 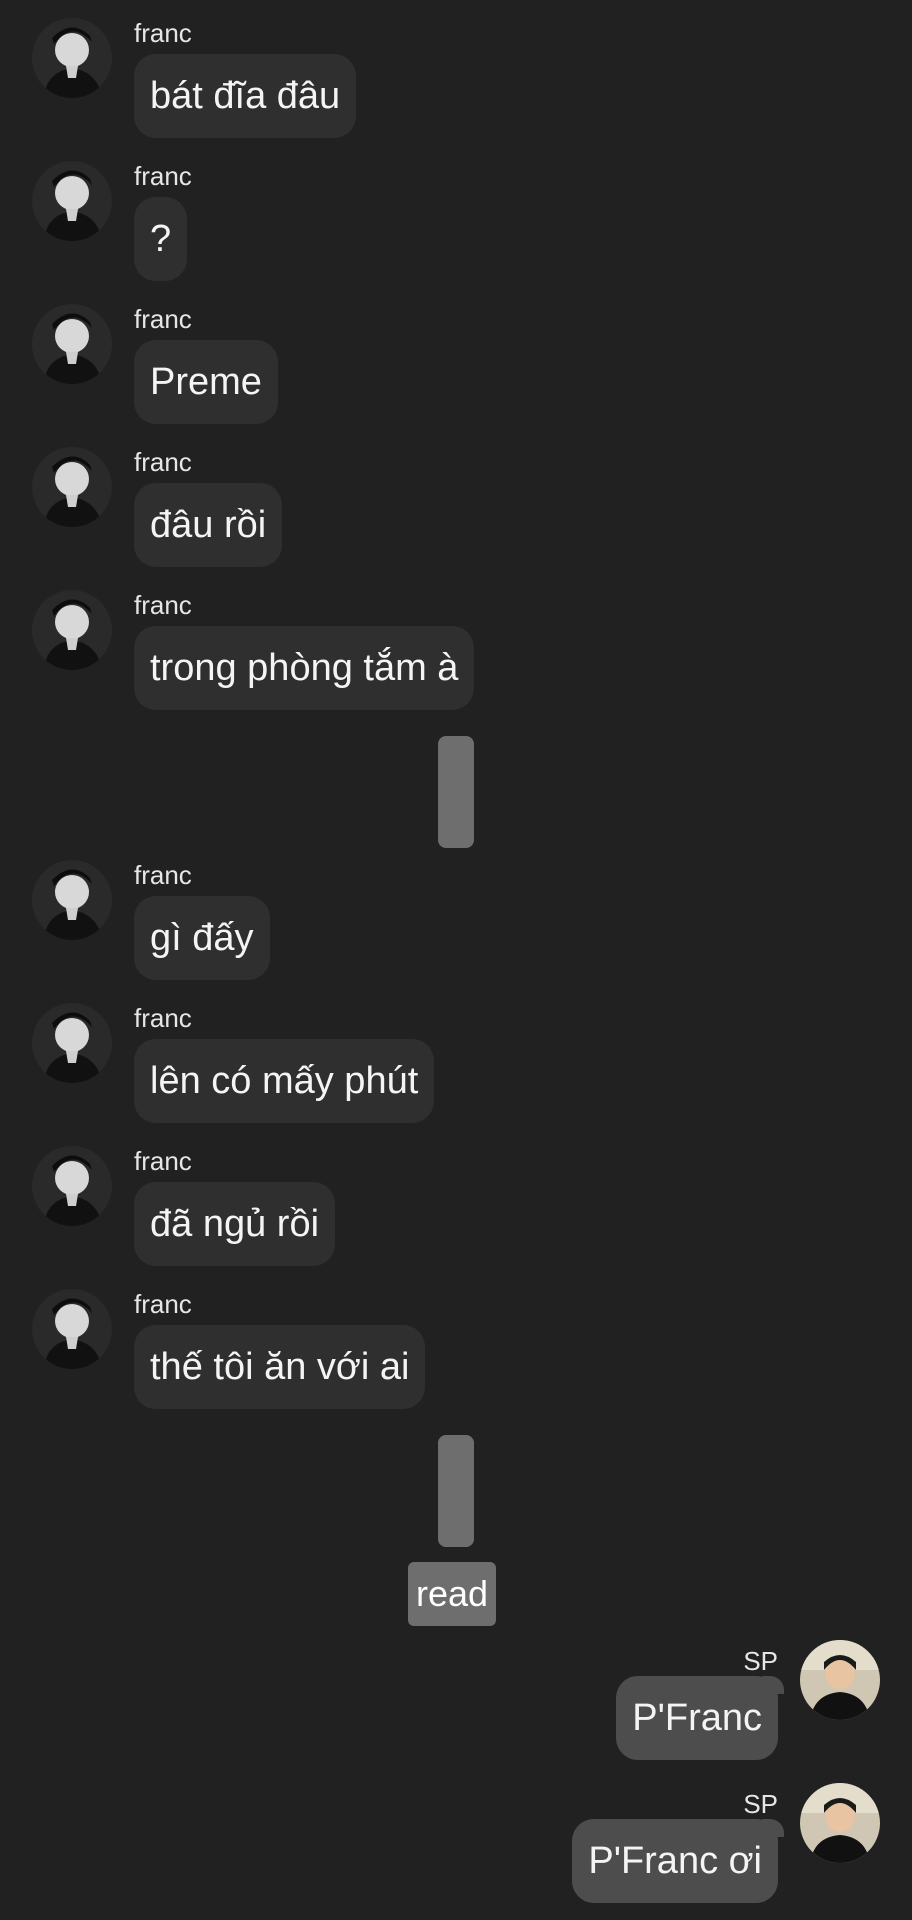 I want to click on message-bubble: đã ngủ rồi, so click(x=235, y=1224).